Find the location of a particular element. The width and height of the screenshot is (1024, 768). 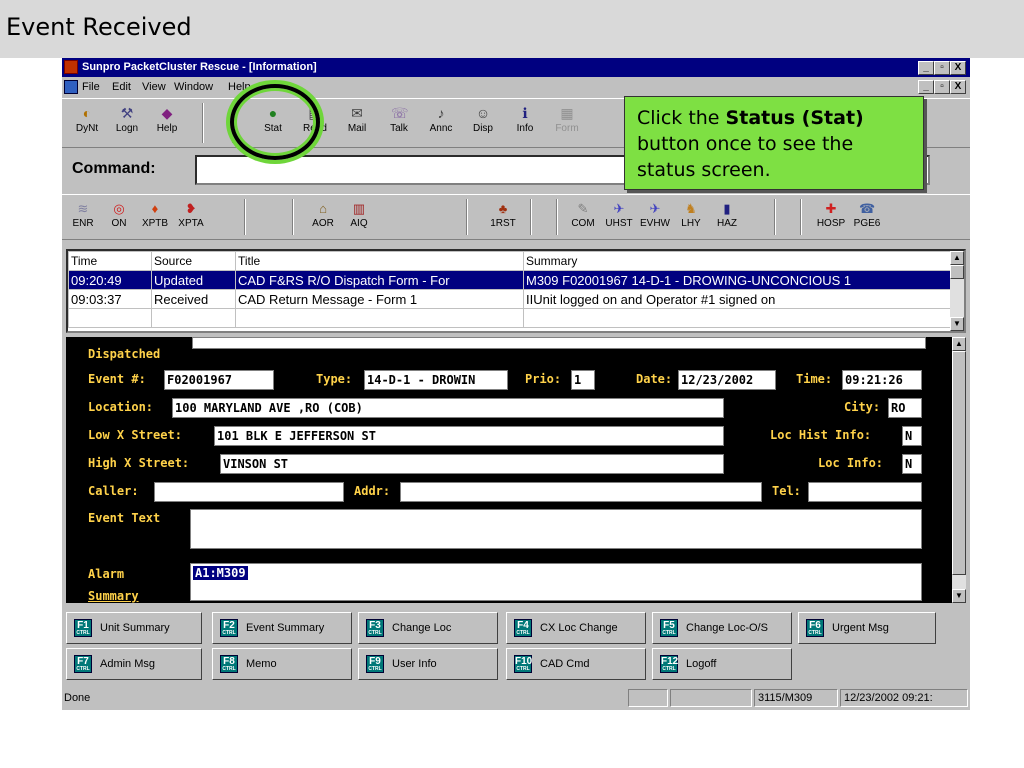

detail-scrollbar: ▲ ▼ is located at coordinates (959, 470).